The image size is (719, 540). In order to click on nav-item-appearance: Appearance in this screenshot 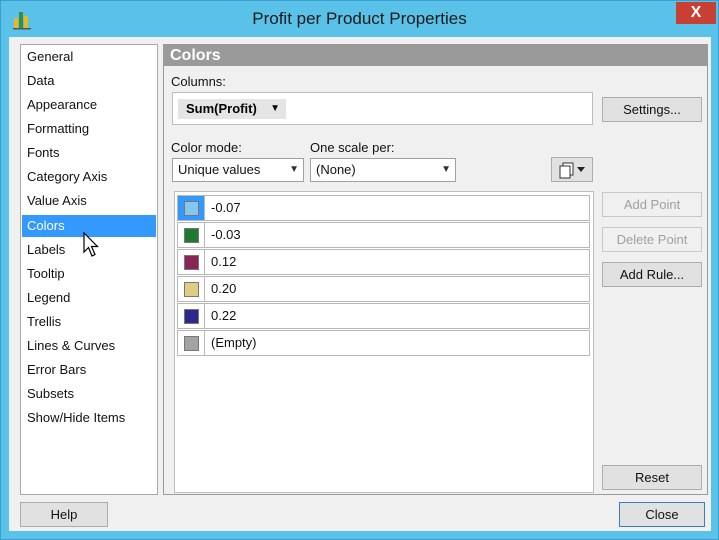, I will do `click(89, 105)`.